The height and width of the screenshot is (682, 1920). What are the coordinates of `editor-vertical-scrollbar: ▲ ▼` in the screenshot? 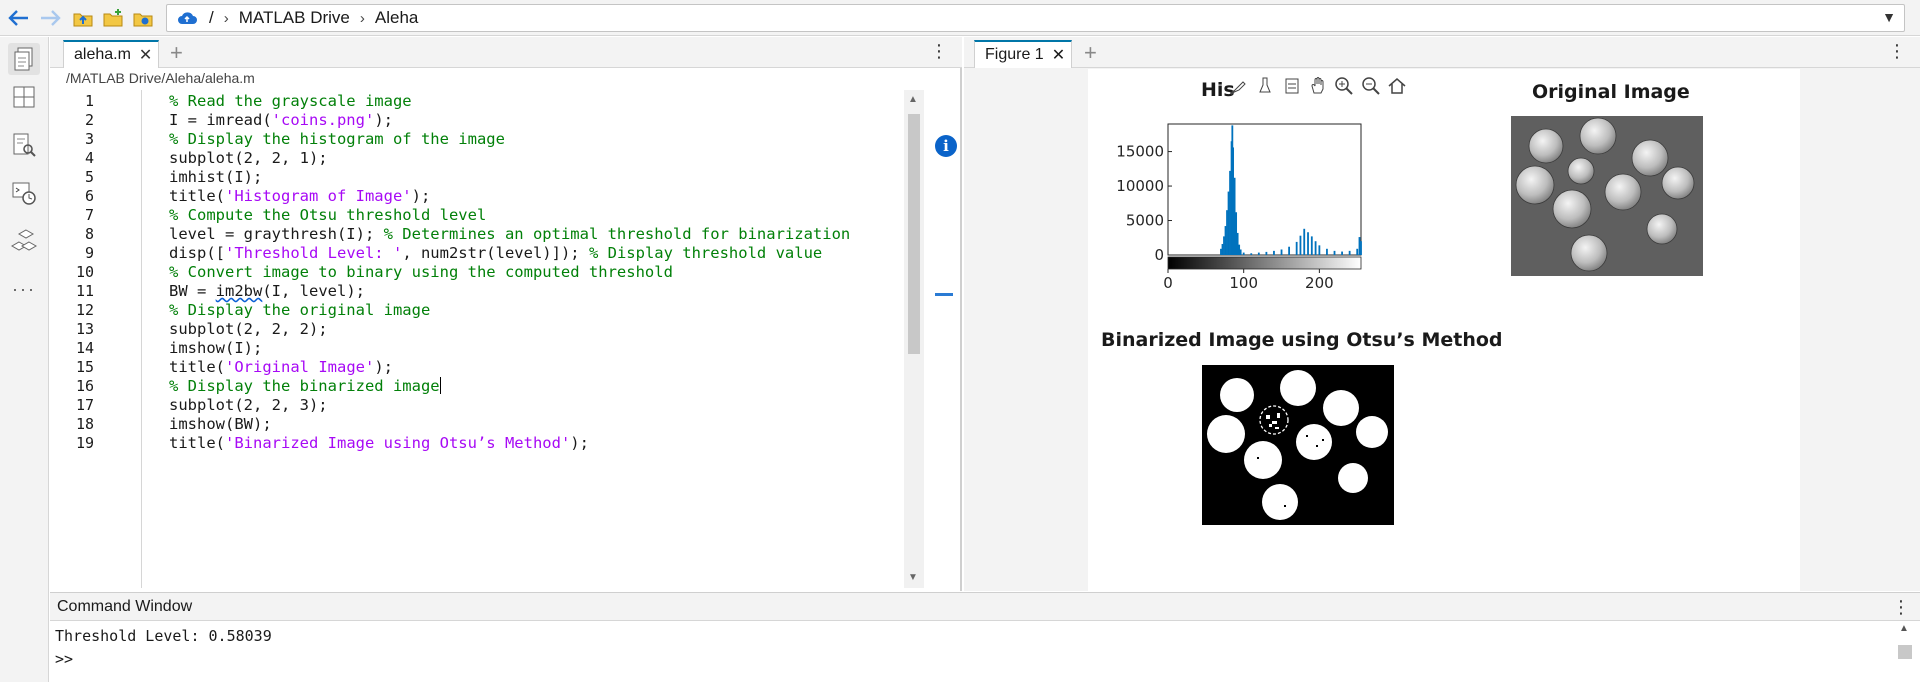 It's located at (914, 339).